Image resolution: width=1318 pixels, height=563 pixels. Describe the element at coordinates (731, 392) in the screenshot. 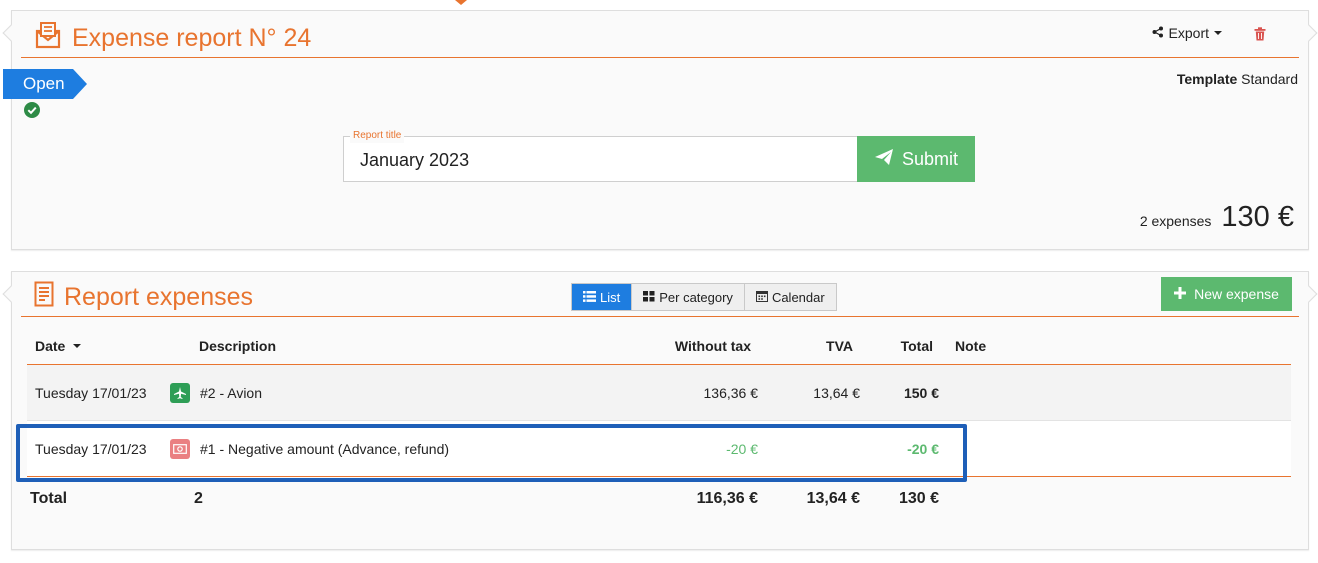

I see `row-without-tax: 136,36 €` at that location.